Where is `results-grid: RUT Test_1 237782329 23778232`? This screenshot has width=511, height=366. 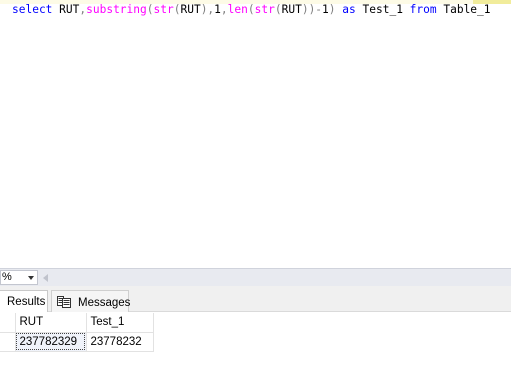 results-grid: RUT Test_1 237782329 23778232 is located at coordinates (77, 332).